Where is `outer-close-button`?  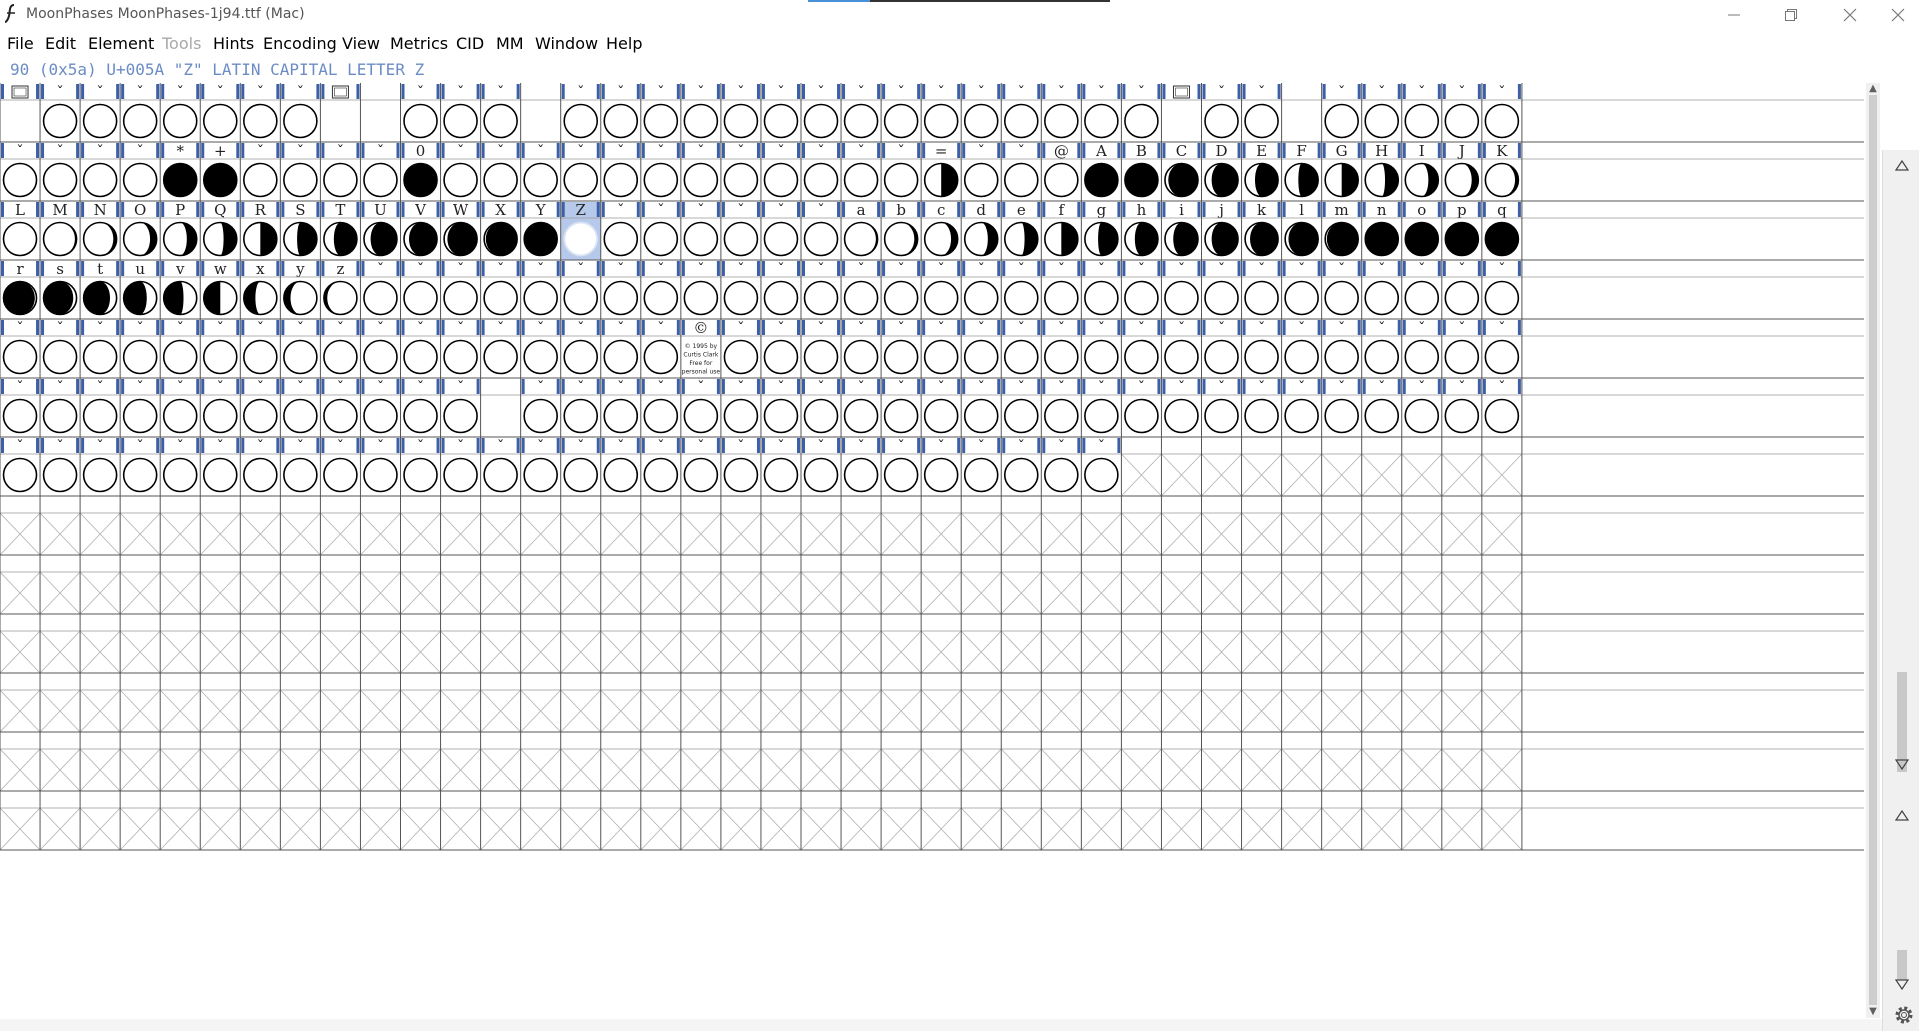 outer-close-button is located at coordinates (1899, 15).